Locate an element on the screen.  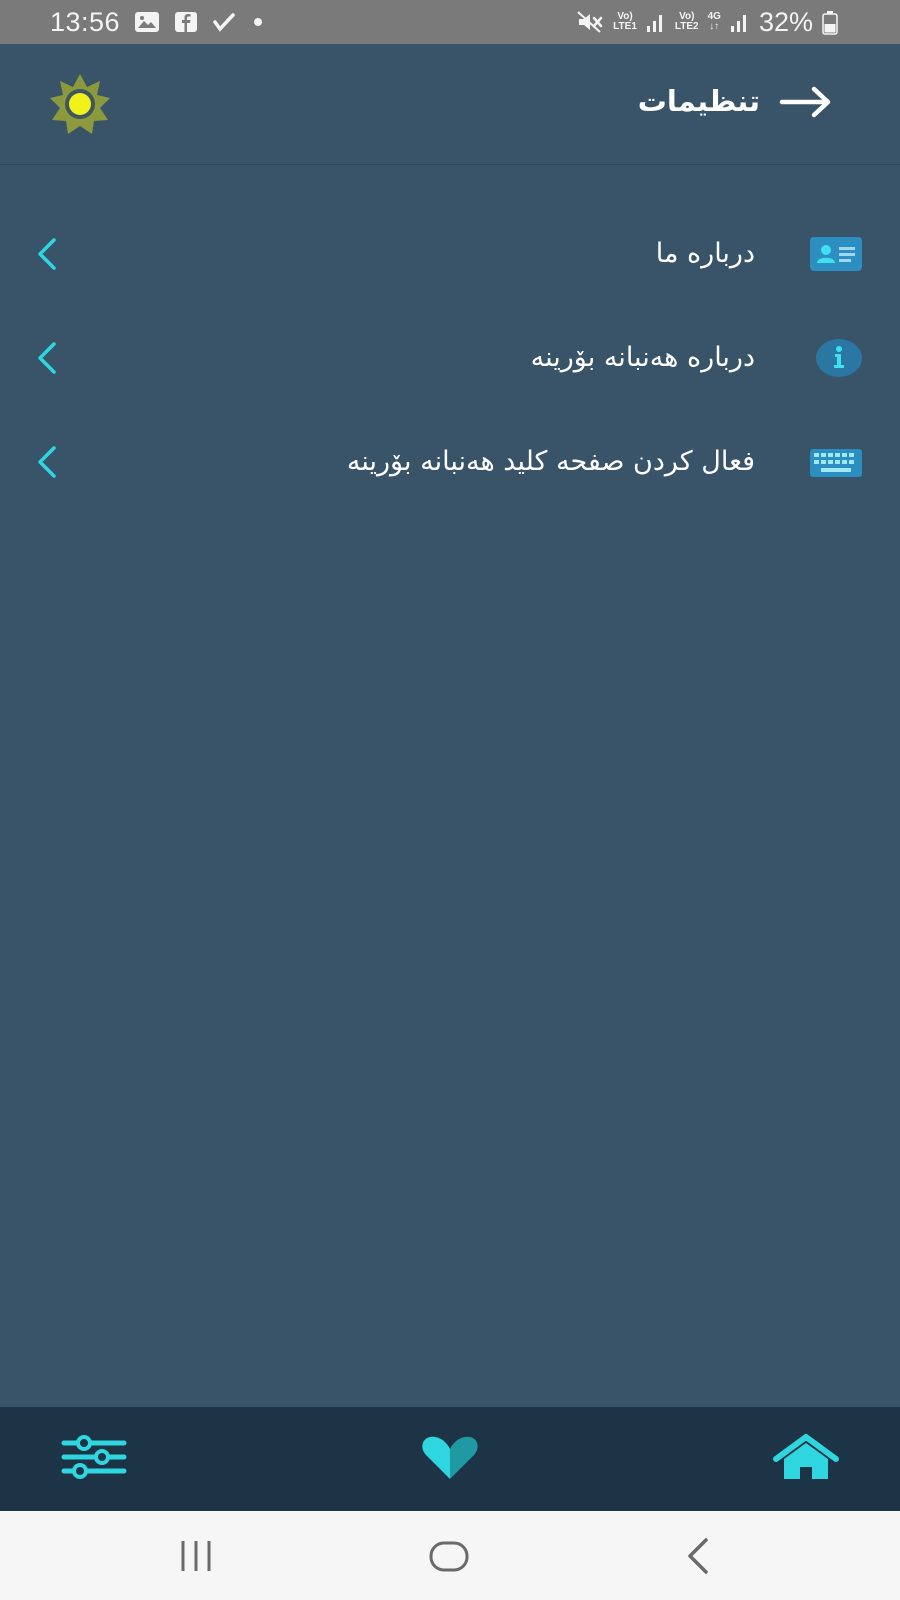
nav-home-button is located at coordinates (806, 1459).